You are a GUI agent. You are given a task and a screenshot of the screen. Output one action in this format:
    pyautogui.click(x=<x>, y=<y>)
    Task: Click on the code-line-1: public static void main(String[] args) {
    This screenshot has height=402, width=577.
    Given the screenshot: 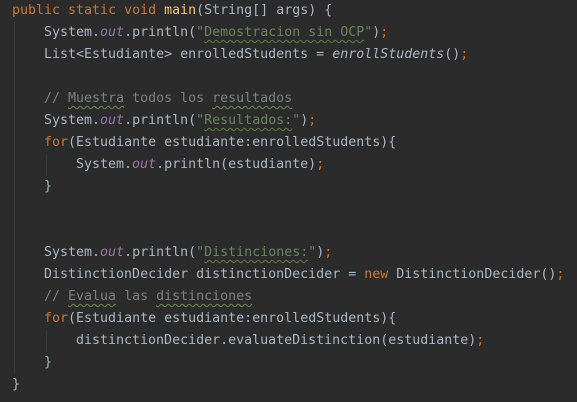 What is the action you would take?
    pyautogui.click(x=172, y=11)
    